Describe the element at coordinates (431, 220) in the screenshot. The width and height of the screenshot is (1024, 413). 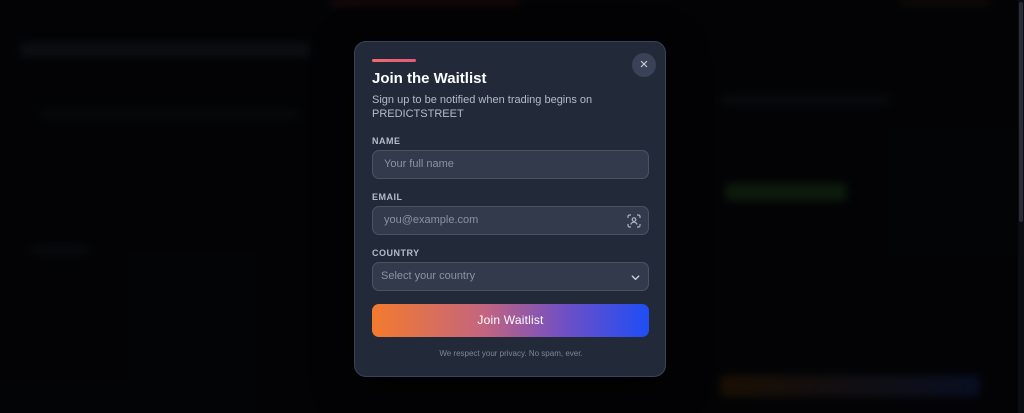
I see `email-placeholder: you@example.com` at that location.